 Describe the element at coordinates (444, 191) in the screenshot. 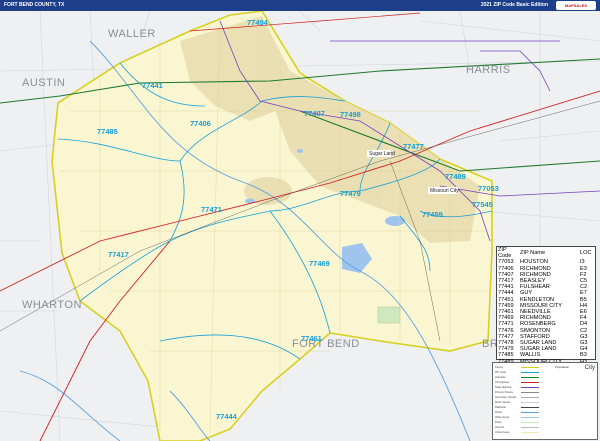

I see `city-label-missouri-city: Missouri City` at that location.